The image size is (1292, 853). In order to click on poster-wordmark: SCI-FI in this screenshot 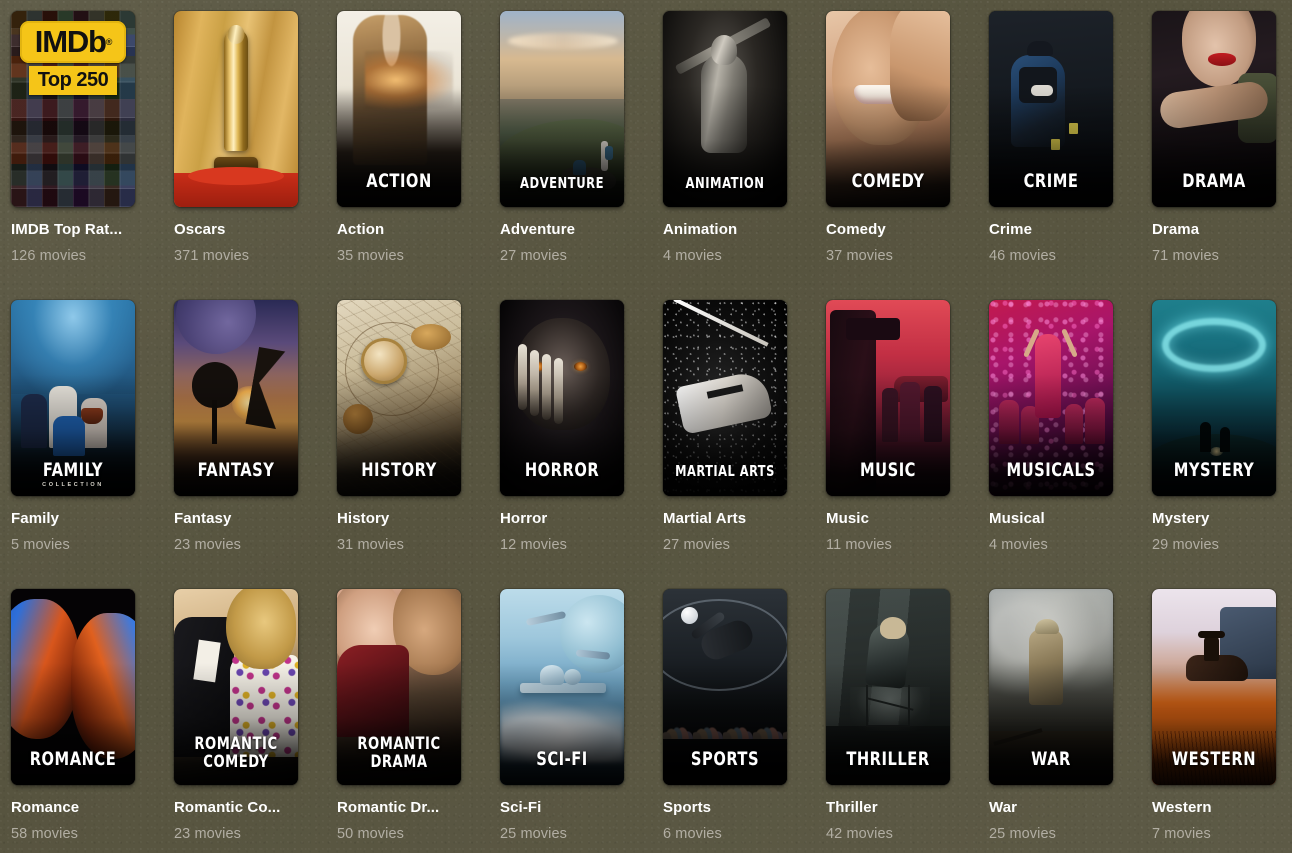, I will do `click(562, 758)`.